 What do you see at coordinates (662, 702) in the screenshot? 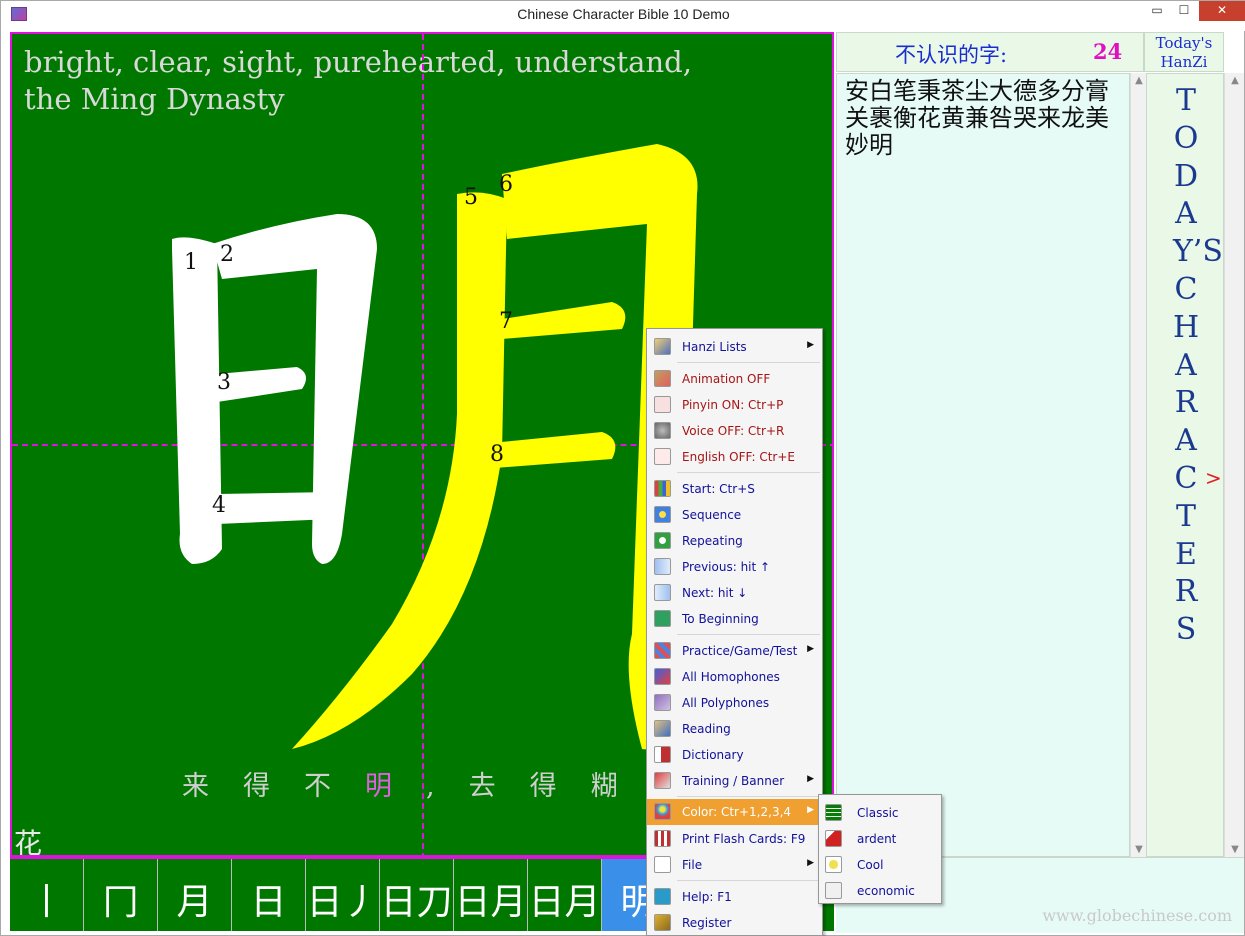
I see `polyphone-icon` at bounding box center [662, 702].